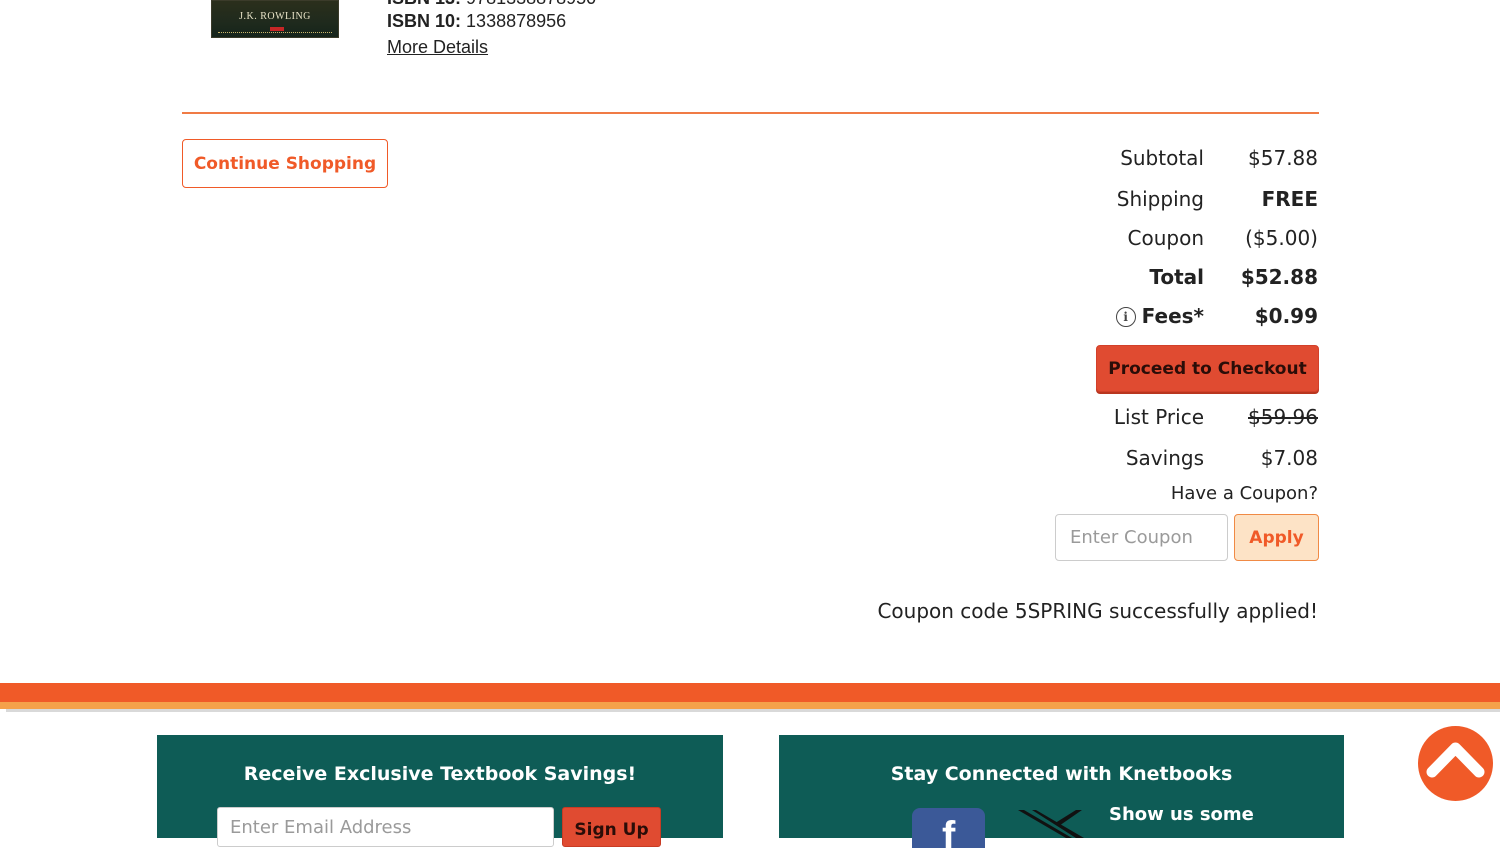  I want to click on subtotal-label: Subtotal, so click(1162, 158).